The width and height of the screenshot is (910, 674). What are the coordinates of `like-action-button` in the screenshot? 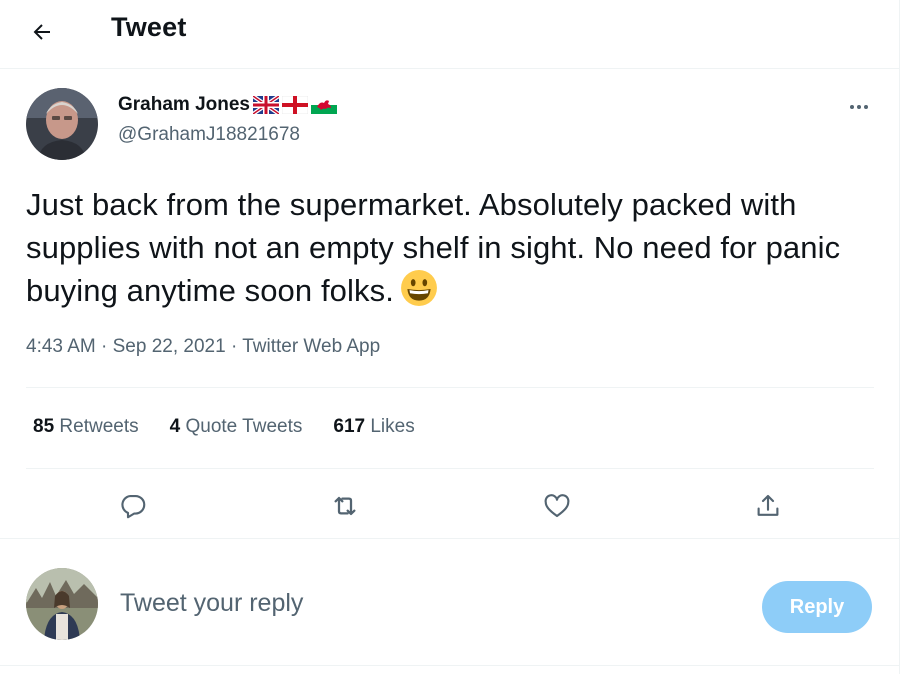 It's located at (557, 506).